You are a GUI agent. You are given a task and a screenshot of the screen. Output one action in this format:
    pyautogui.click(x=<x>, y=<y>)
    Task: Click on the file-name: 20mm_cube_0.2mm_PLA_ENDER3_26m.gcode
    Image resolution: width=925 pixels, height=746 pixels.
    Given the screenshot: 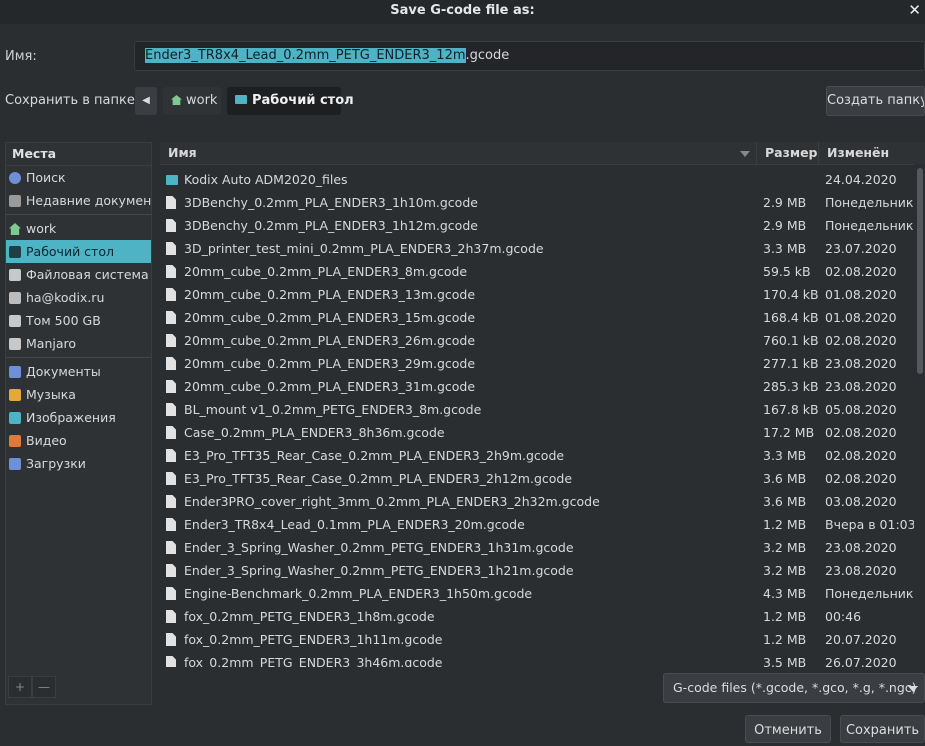 What is the action you would take?
    pyautogui.click(x=330, y=340)
    